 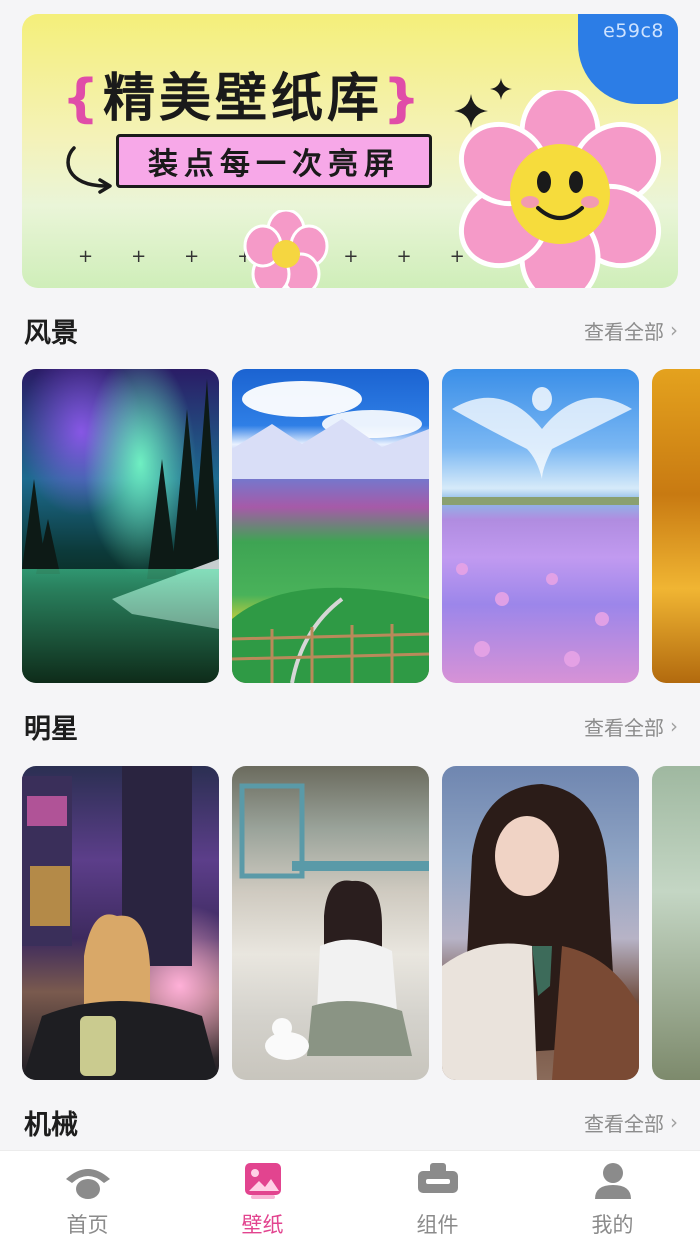 What do you see at coordinates (87, 1184) in the screenshot?
I see `home-icon` at bounding box center [87, 1184].